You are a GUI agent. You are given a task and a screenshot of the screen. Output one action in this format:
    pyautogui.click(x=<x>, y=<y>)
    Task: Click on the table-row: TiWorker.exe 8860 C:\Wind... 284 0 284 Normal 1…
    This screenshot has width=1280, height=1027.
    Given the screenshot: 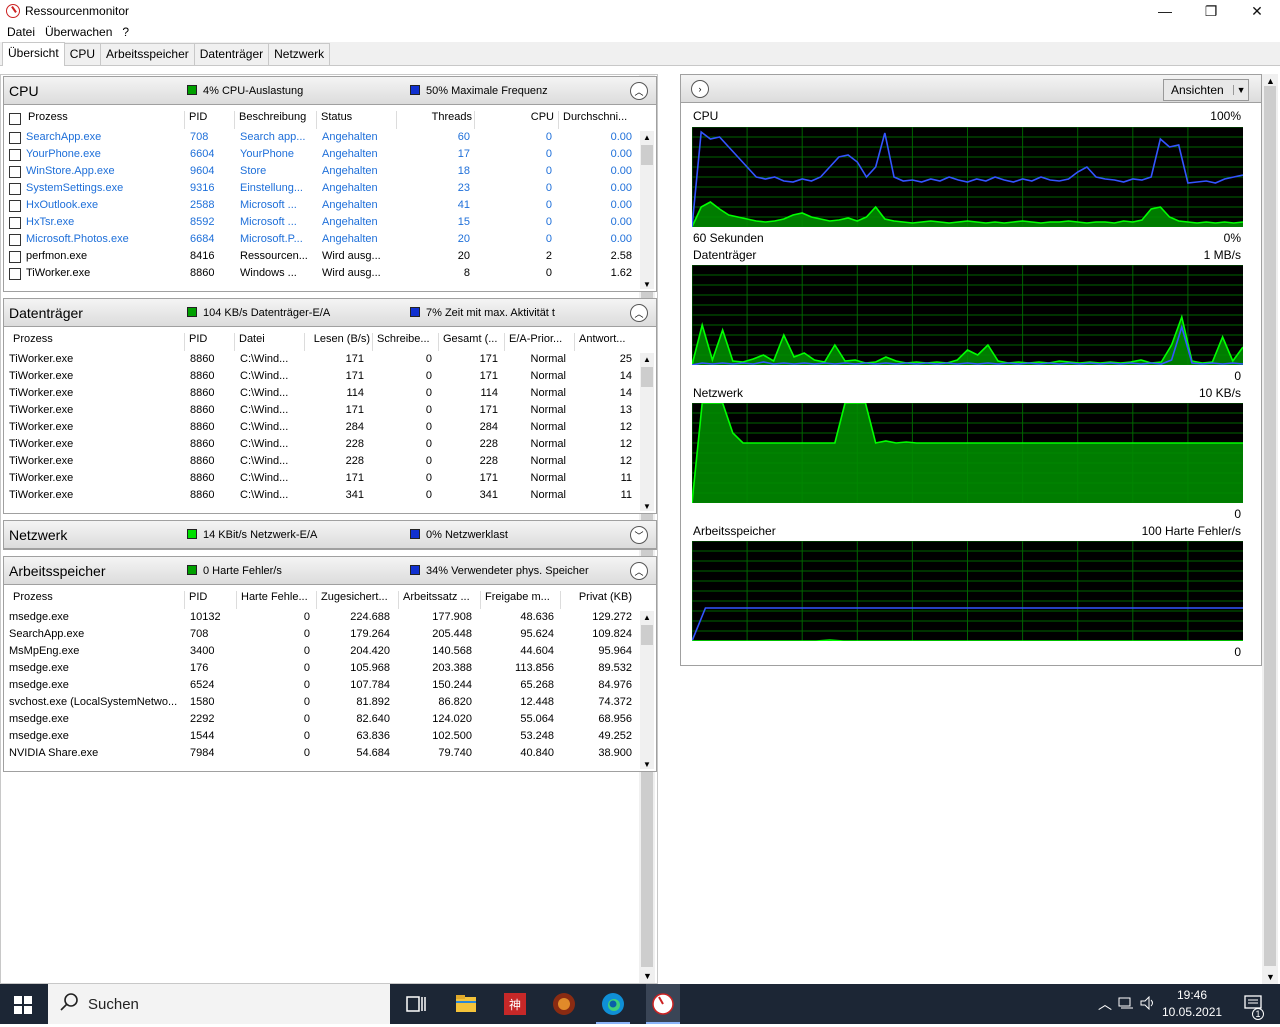 What is the action you would take?
    pyautogui.click(x=330, y=427)
    